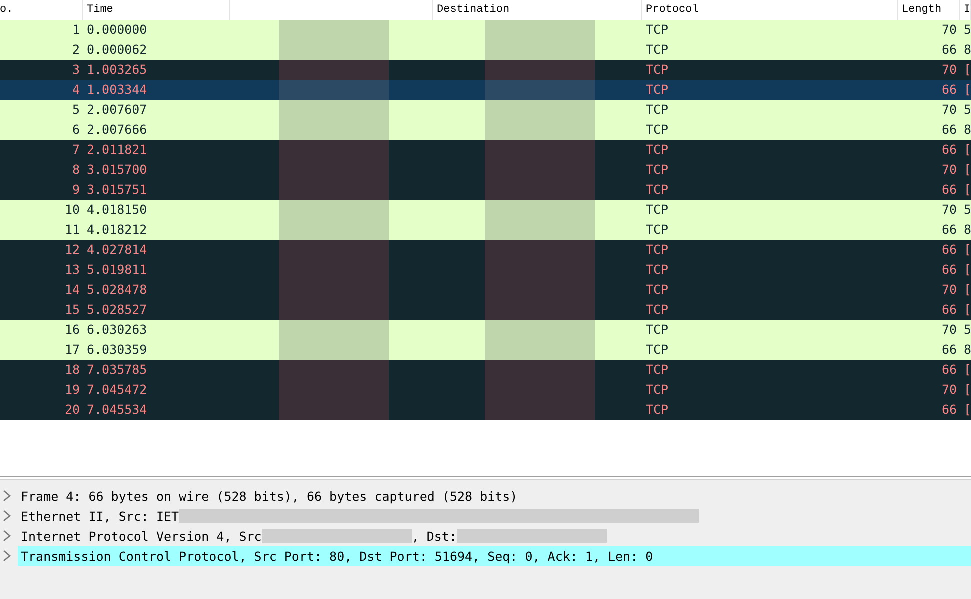  Describe the element at coordinates (485, 290) in the screenshot. I see `packet-row: 14 5.028478 TCP 70 [` at that location.